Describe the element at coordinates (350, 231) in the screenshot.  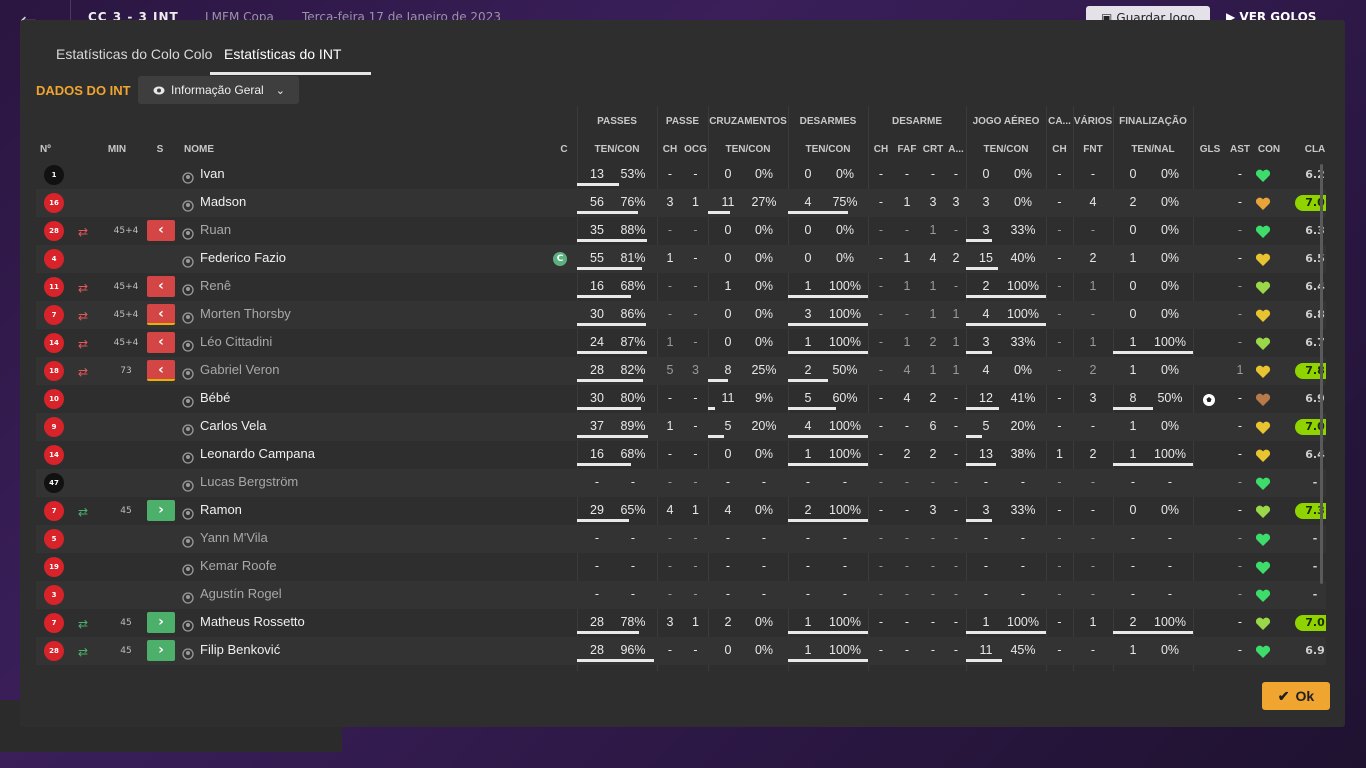
I see `player-name: Ruan` at that location.